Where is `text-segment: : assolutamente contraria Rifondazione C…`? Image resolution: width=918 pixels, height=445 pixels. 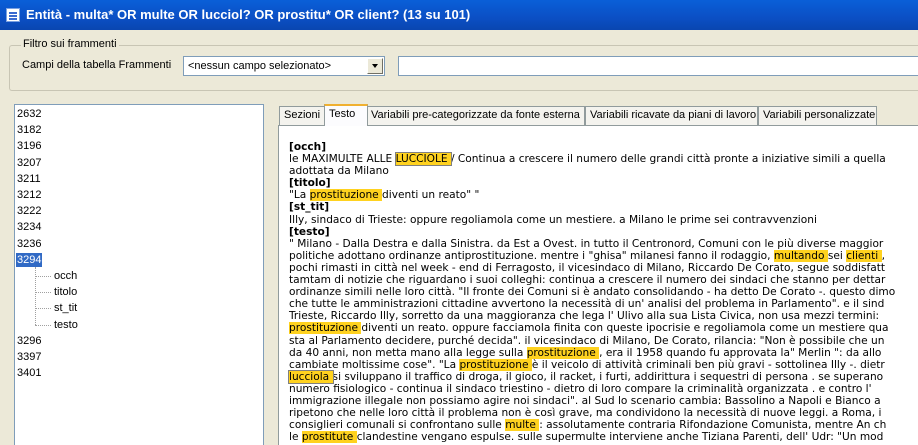
text-segment: : assolutamente contraria Rifondazione C… is located at coordinates (713, 425).